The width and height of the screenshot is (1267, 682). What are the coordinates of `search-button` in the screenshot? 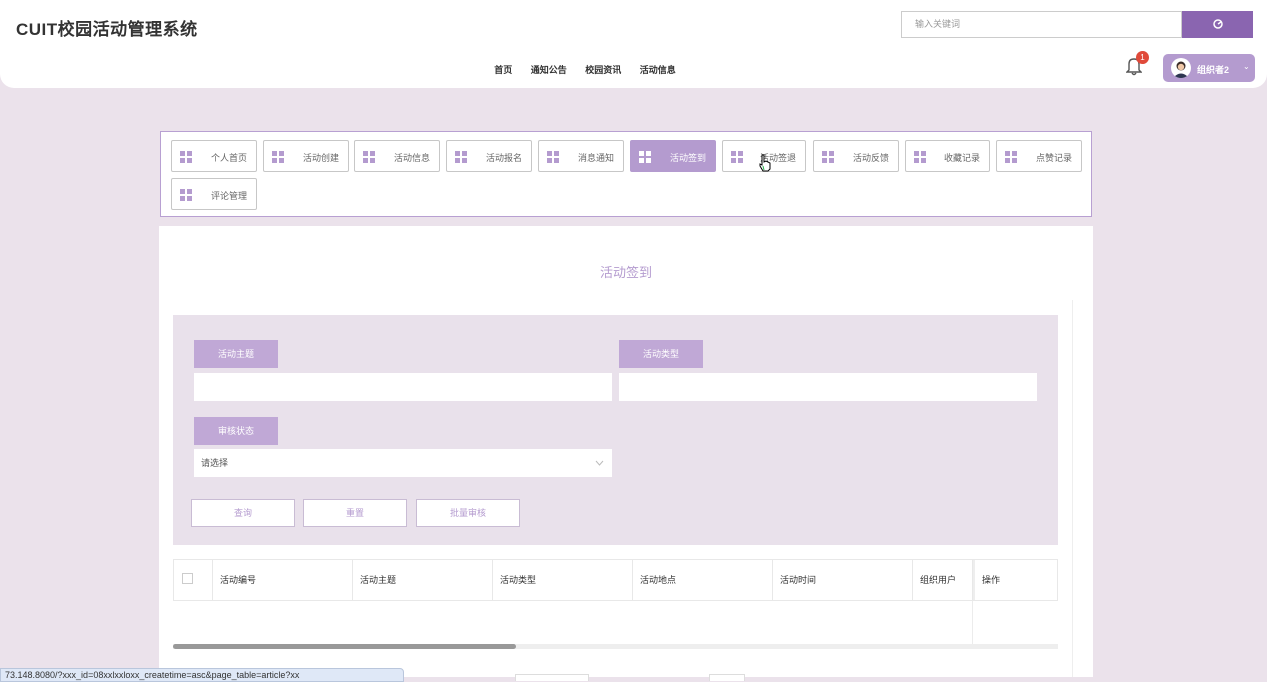 It's located at (1217, 24).